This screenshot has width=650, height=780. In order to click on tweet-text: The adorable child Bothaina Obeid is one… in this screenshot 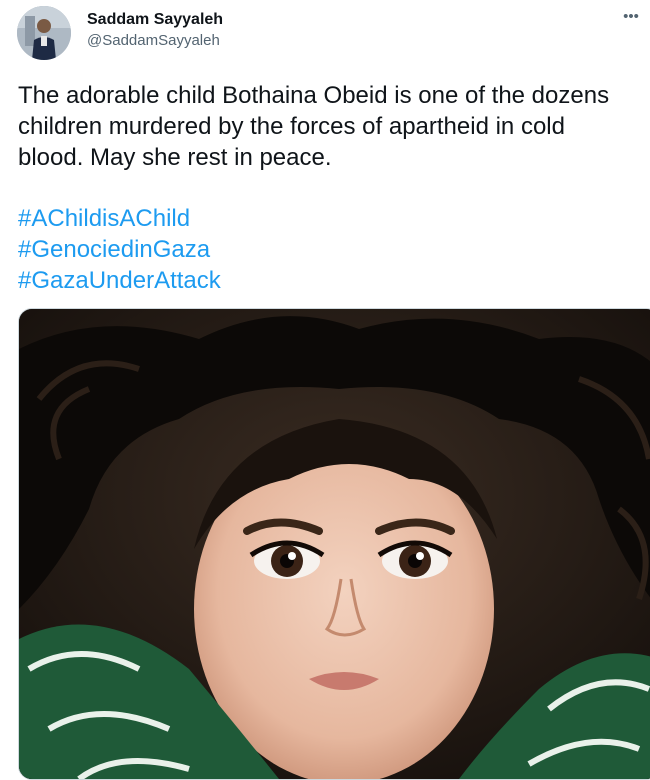, I will do `click(334, 126)`.